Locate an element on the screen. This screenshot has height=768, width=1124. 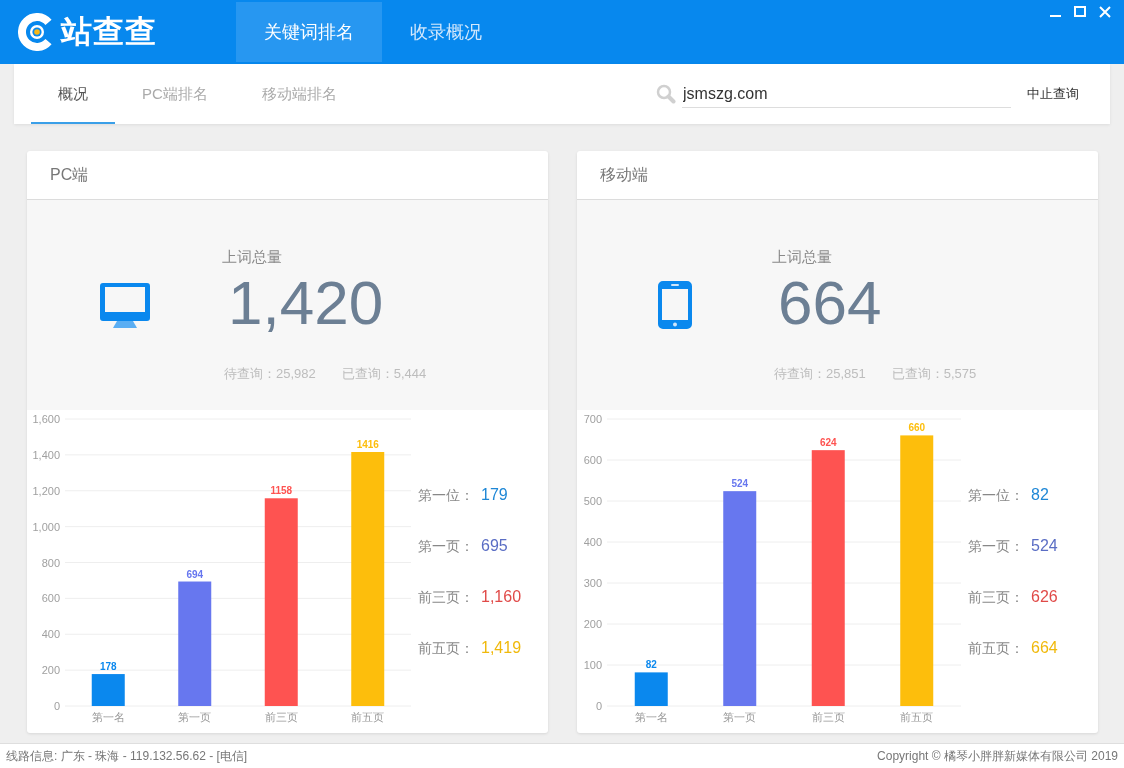
legend-value: 695 is located at coordinates (494, 545).